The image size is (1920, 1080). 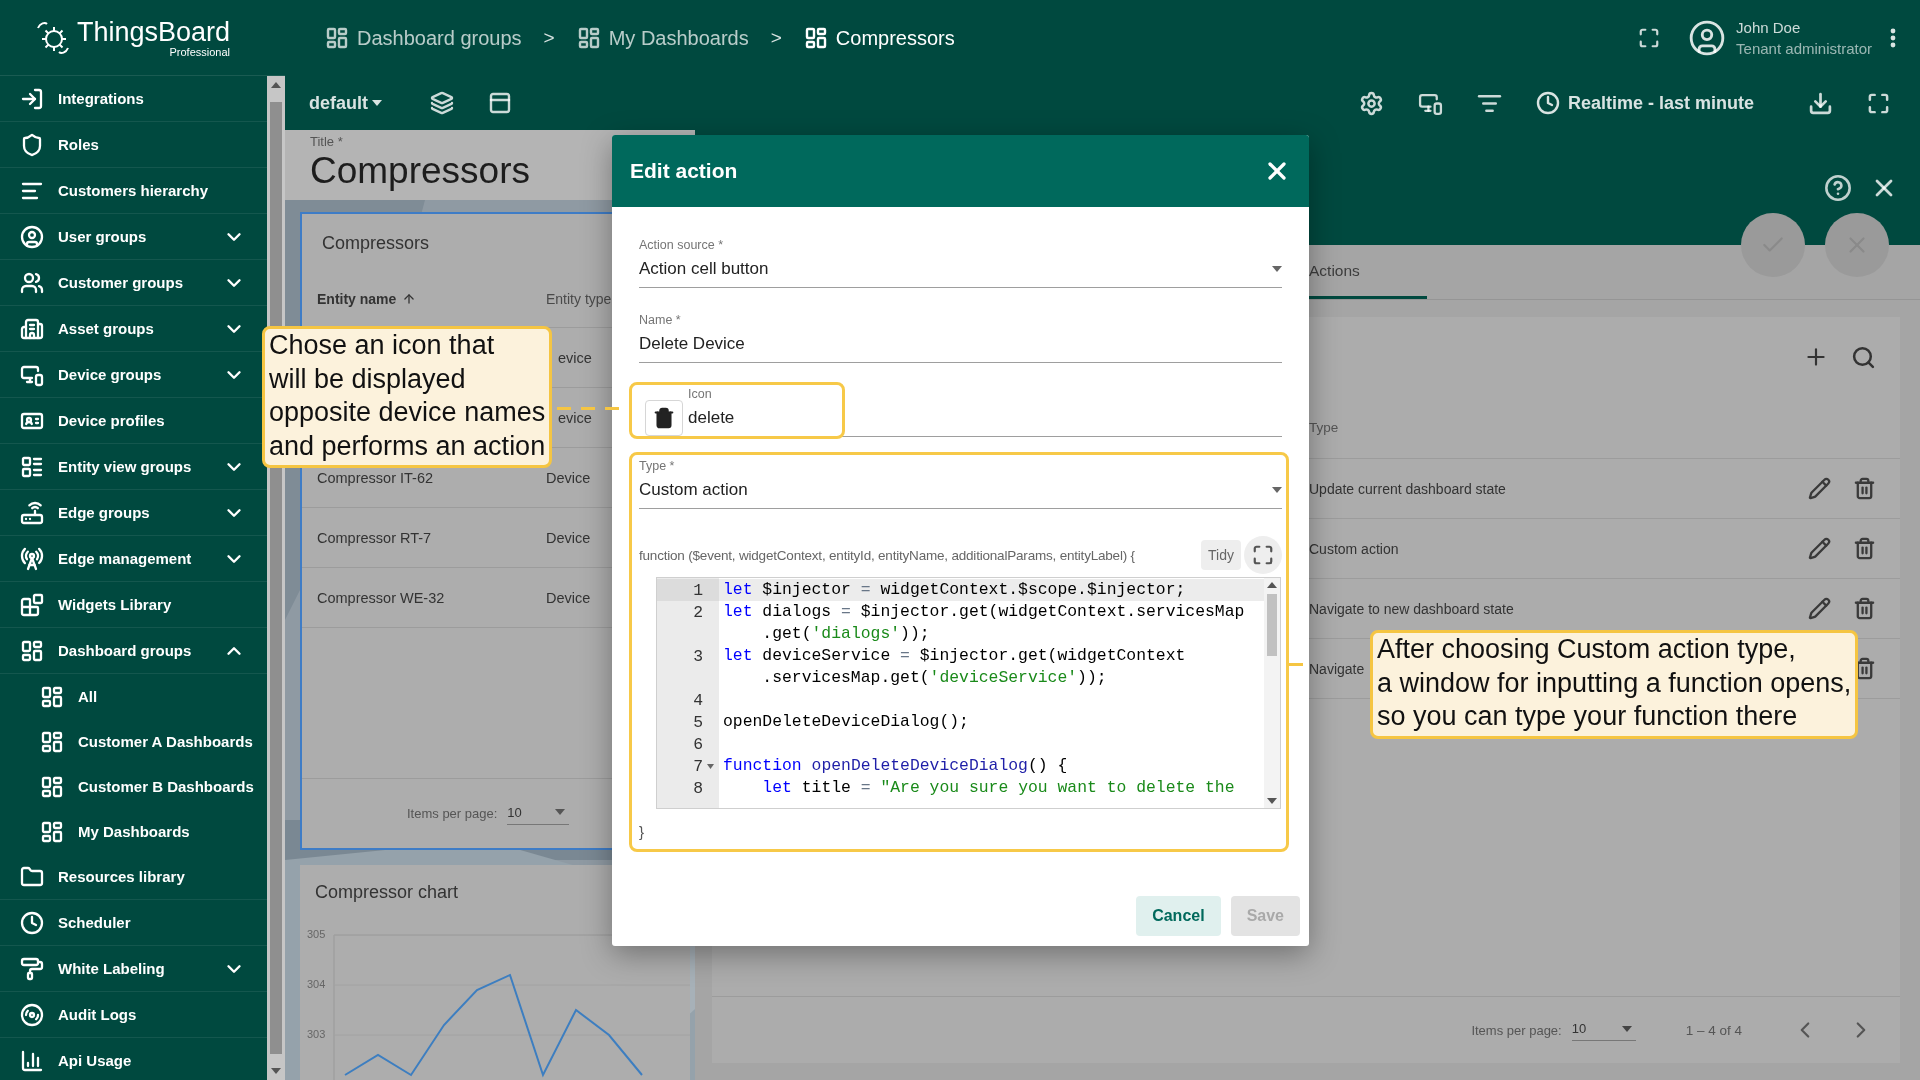 I want to click on search-button, so click(x=1863, y=357).